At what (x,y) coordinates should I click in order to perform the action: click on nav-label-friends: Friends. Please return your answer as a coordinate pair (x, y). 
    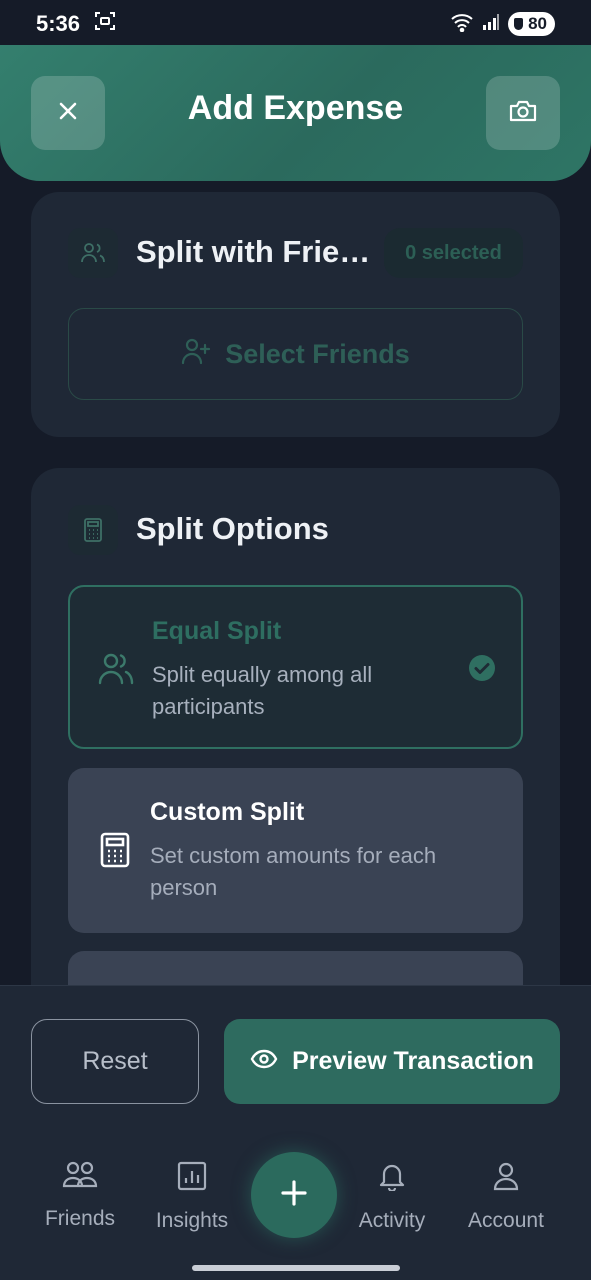
    Looking at the image, I should click on (80, 1218).